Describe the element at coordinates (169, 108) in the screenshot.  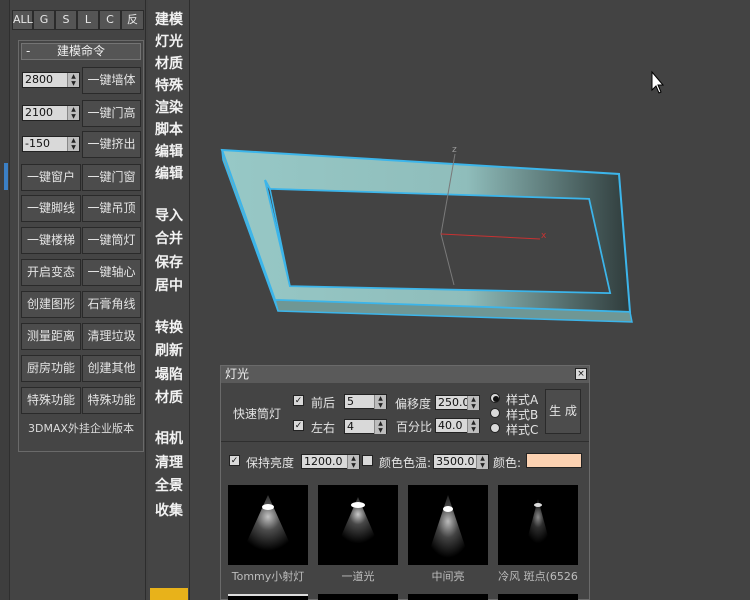
I see `render-tab: 渲染` at that location.